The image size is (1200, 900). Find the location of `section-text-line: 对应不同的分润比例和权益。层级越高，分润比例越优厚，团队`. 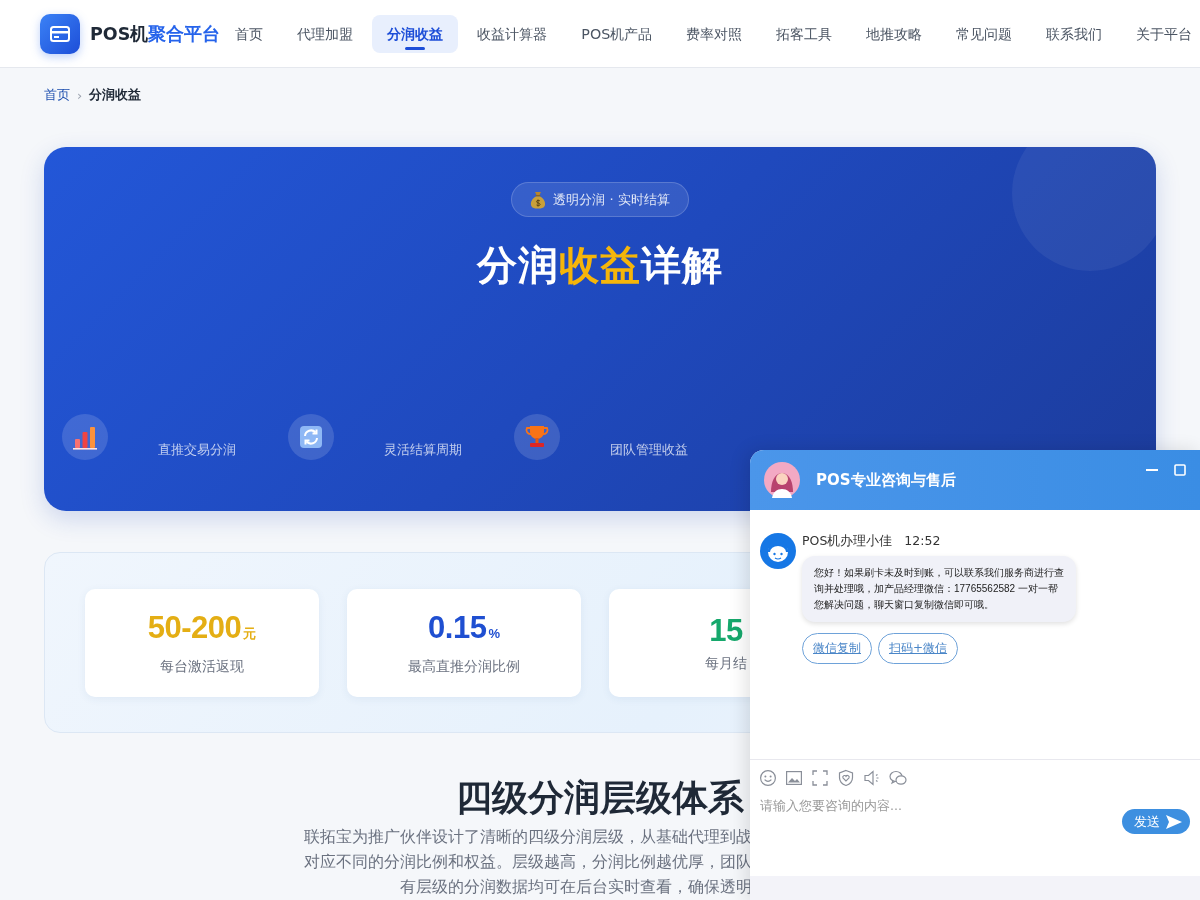

section-text-line: 对应不同的分润比例和权益。层级越高，分润比例越优厚，团队 is located at coordinates (528, 862).